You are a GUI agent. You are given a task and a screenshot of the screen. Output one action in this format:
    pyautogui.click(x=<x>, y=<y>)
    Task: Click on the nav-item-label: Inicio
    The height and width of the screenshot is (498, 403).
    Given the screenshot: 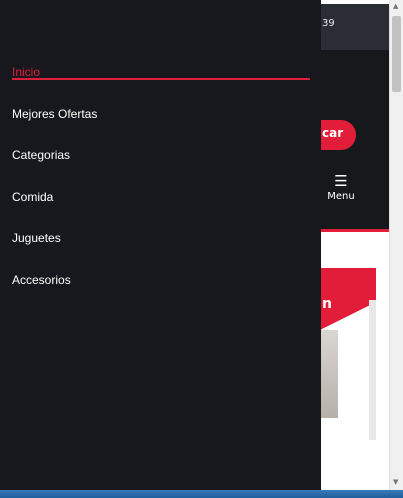 What is the action you would take?
    pyautogui.click(x=26, y=72)
    